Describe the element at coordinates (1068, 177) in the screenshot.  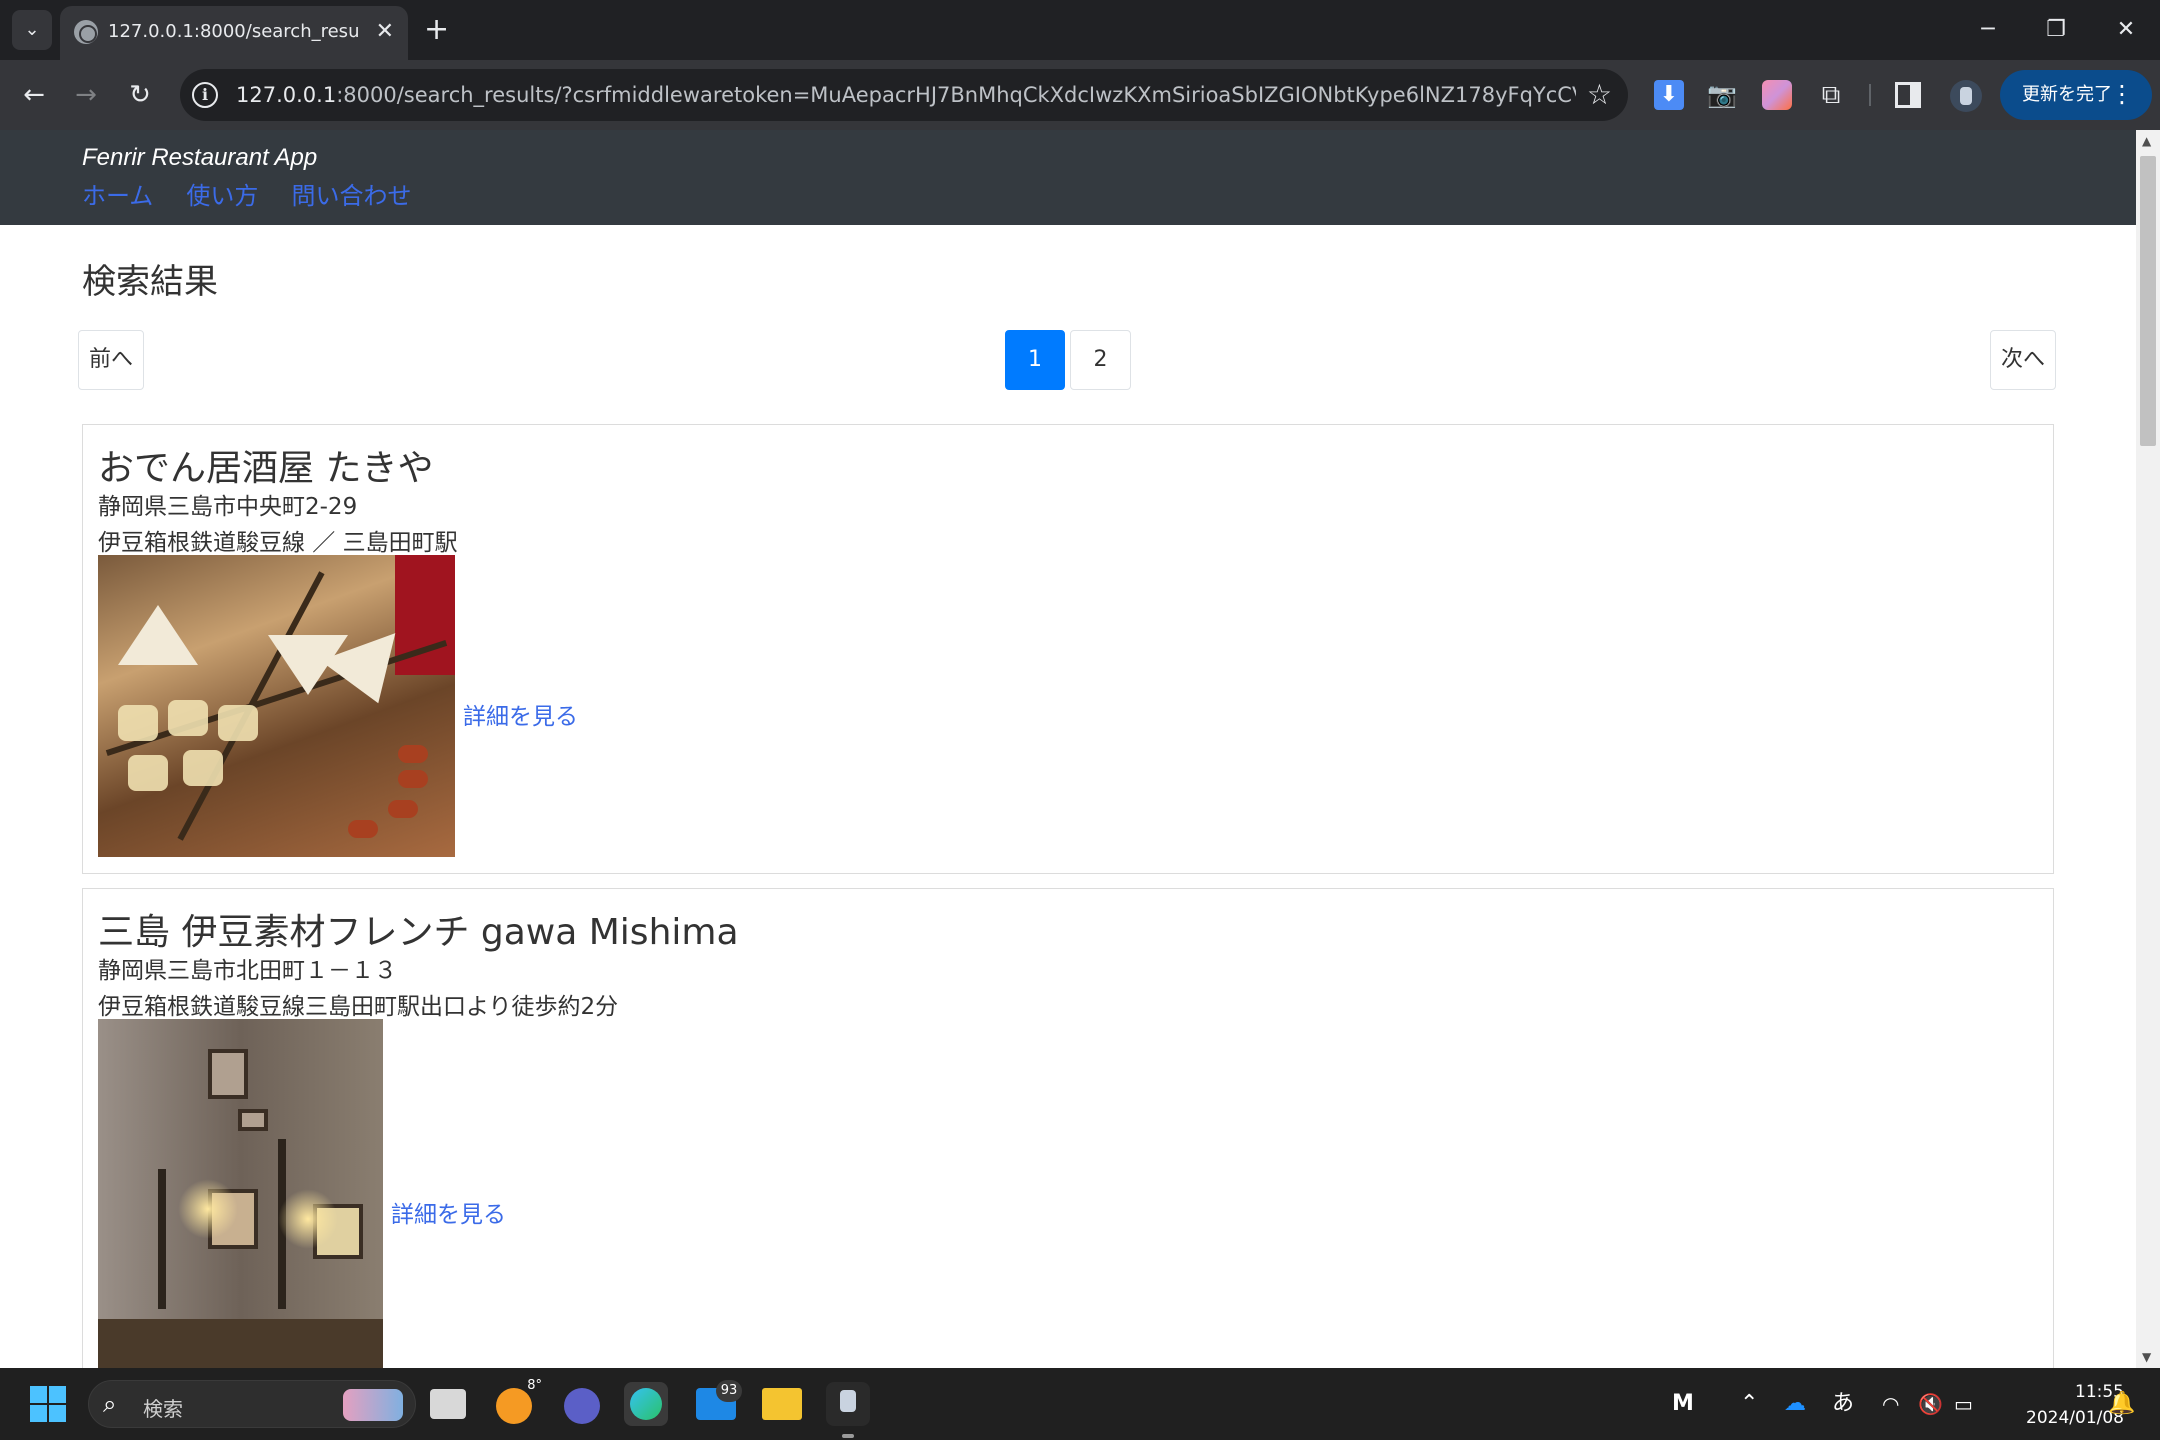
I see `site-header: Fenrir Restaurant App ホーム 使い方 問い合わせ` at that location.